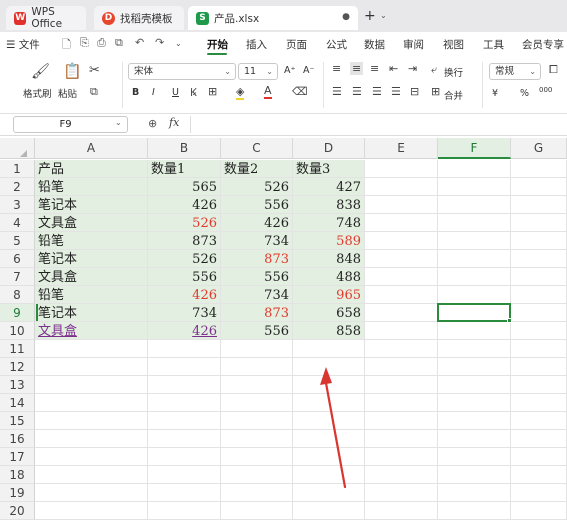  I want to click on annotation-arrow, so click(333, 428).